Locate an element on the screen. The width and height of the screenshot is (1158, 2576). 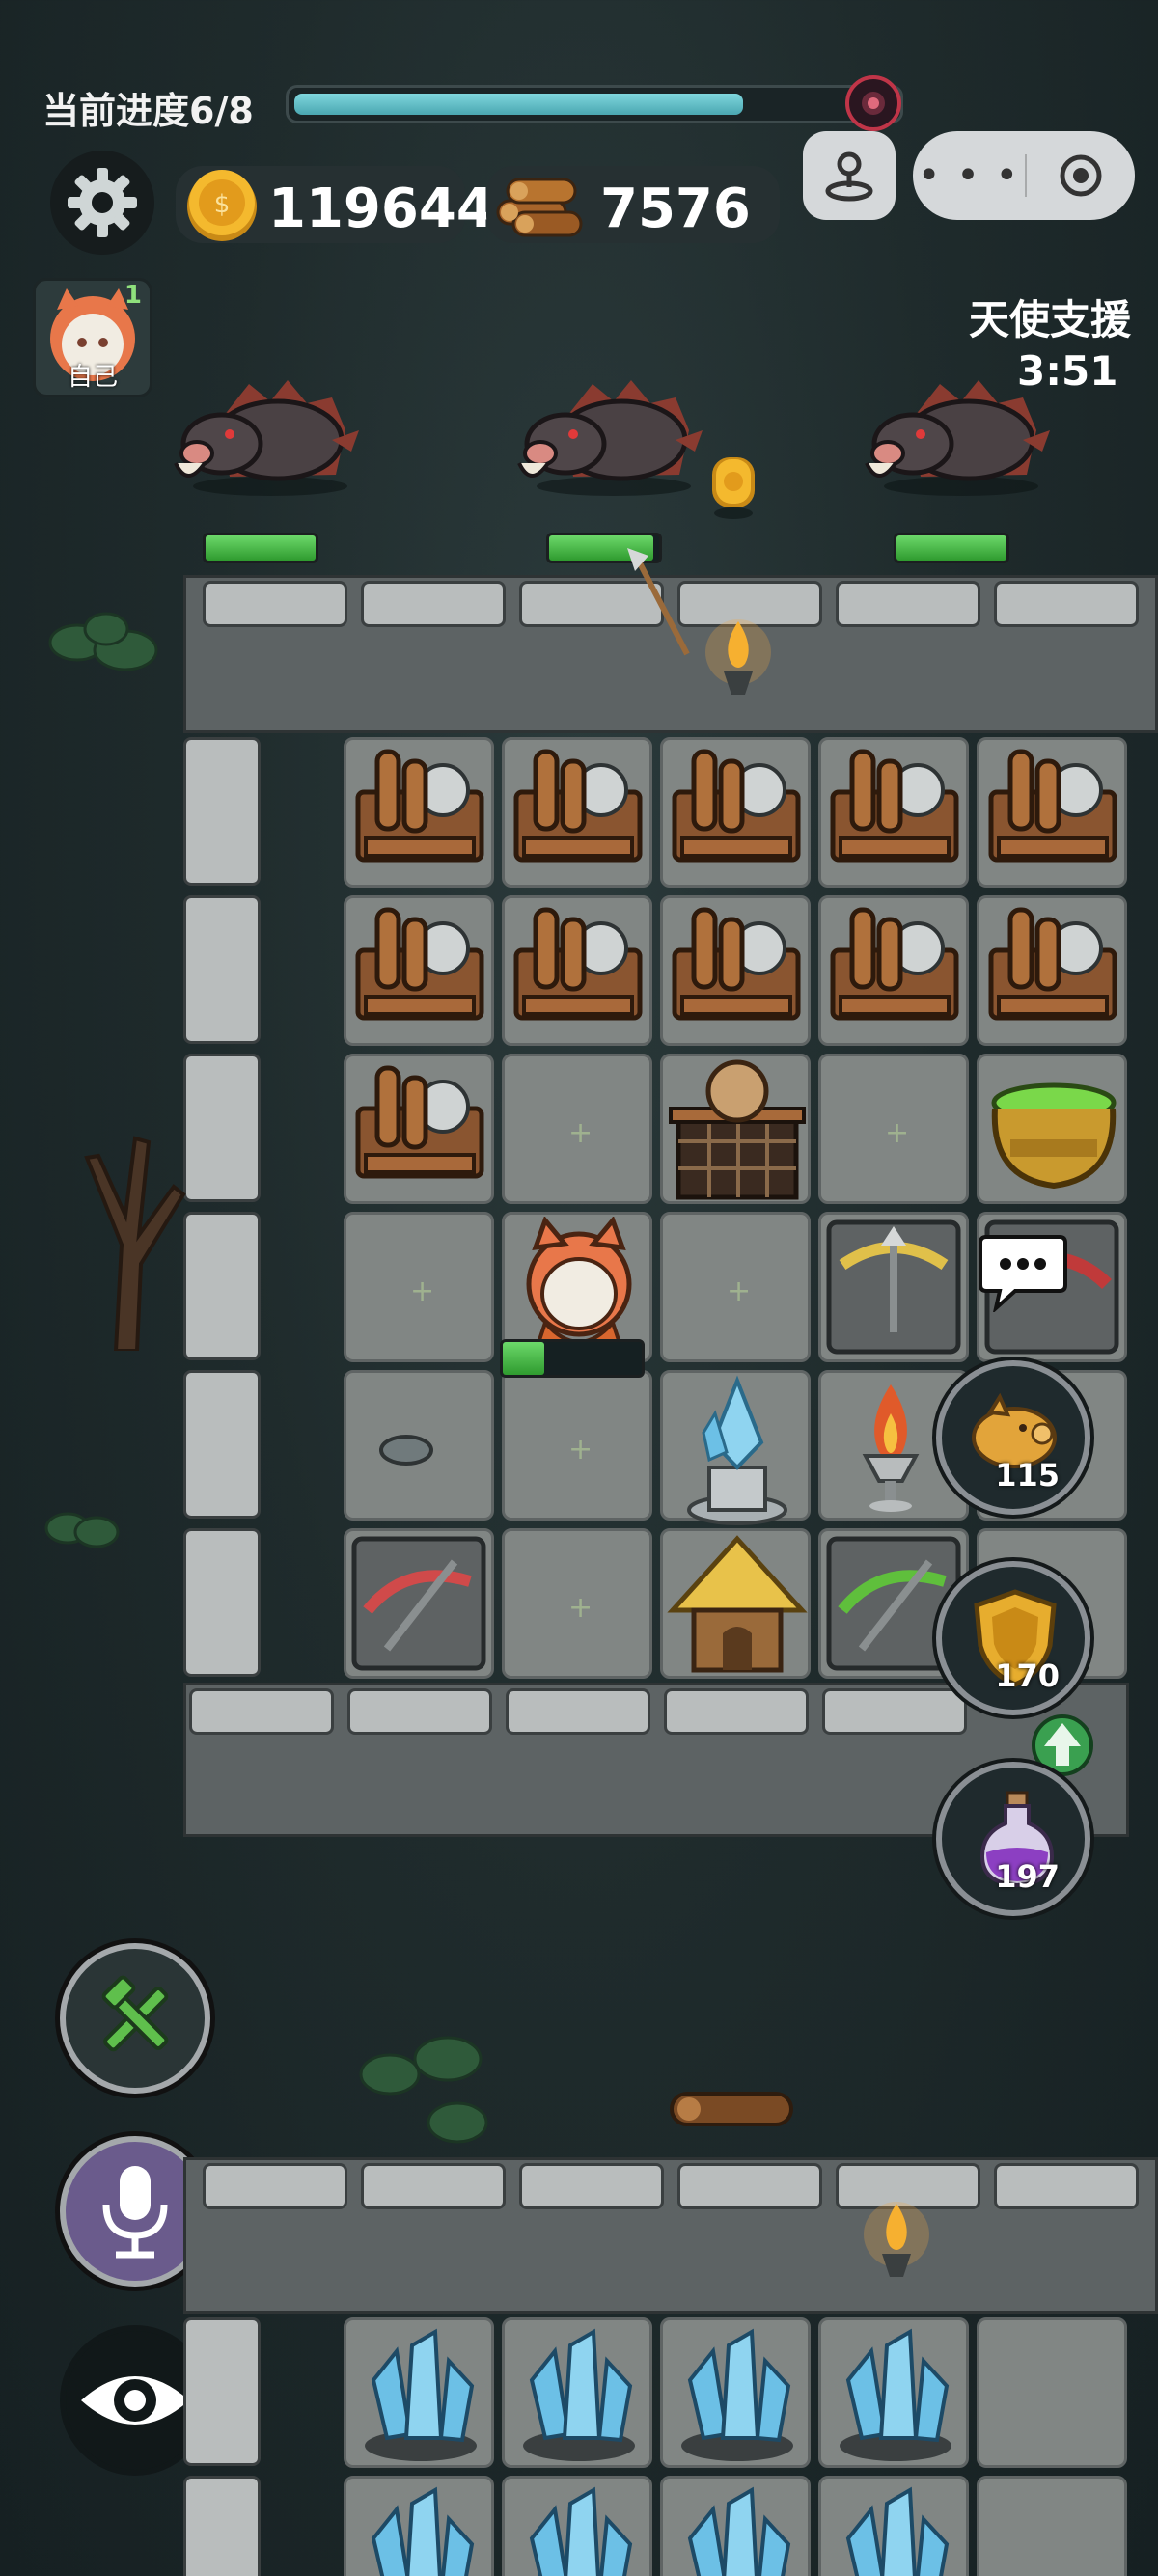
cauldron-icon is located at coordinates (1053, 1132).